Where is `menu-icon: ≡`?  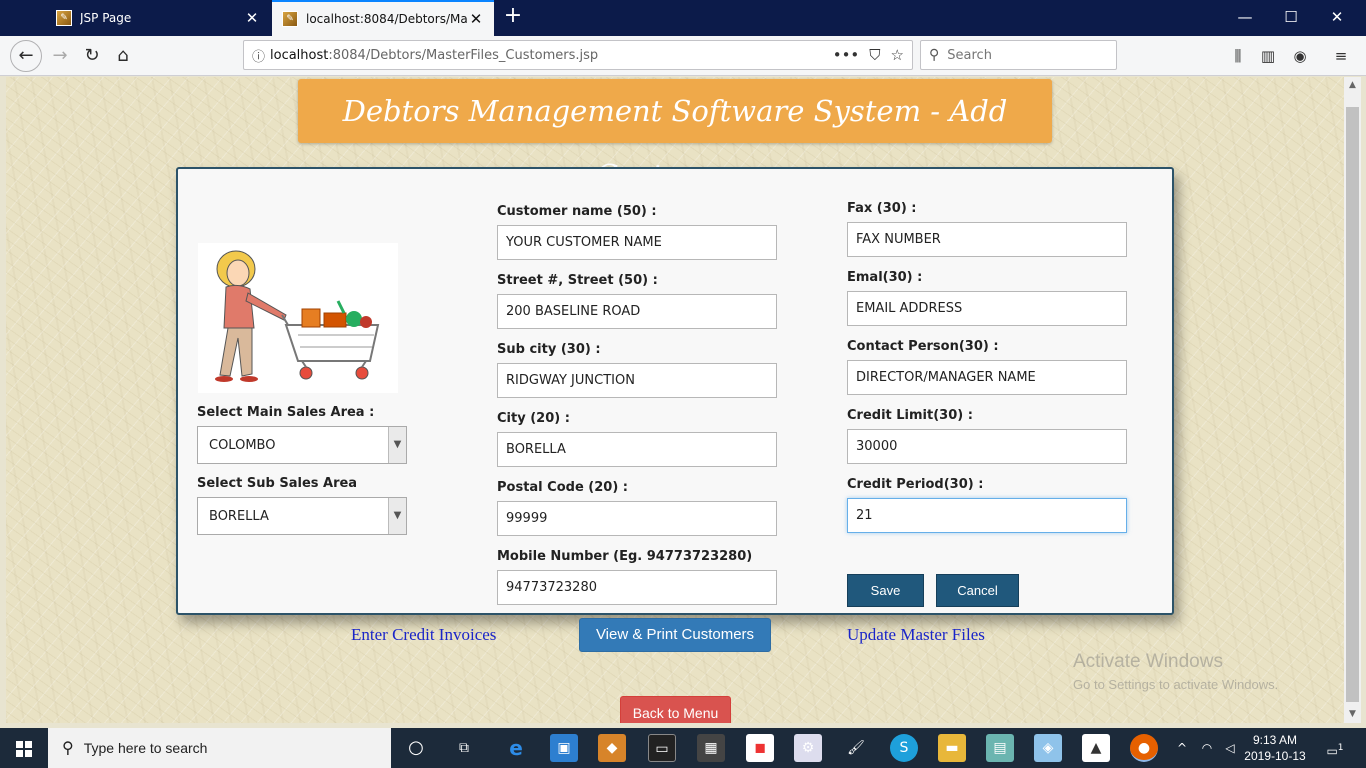
menu-icon: ≡ is located at coordinates (1341, 56).